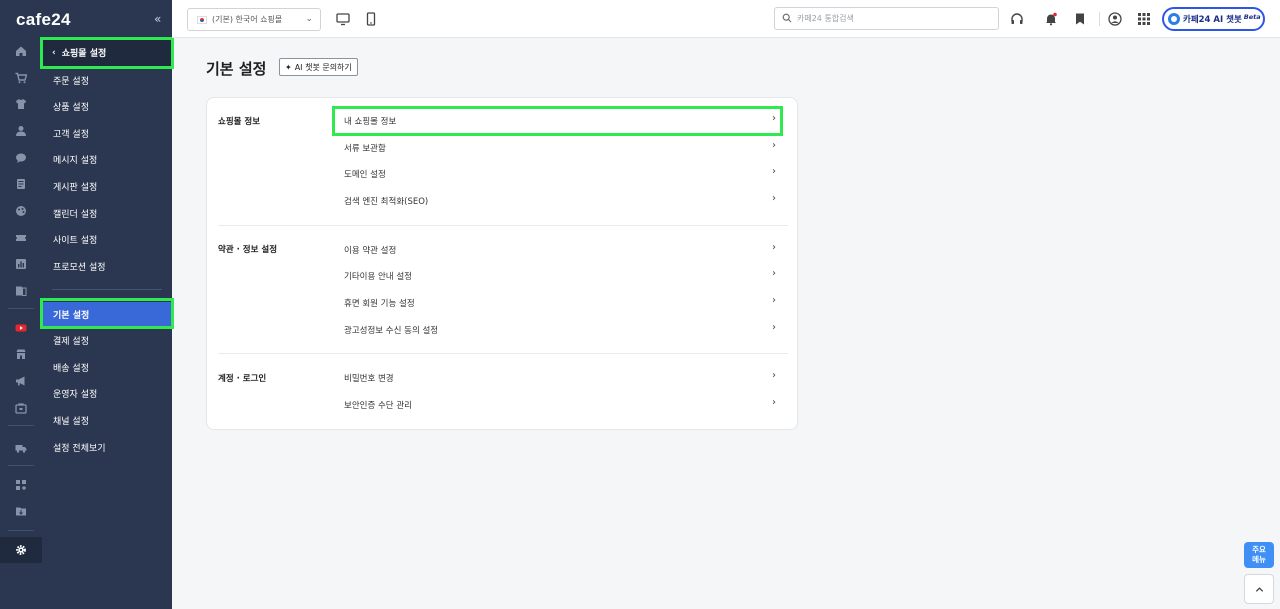 This screenshot has height=609, width=1280. I want to click on sidebar-item-promotion: 프로모션 설정, so click(107, 266).